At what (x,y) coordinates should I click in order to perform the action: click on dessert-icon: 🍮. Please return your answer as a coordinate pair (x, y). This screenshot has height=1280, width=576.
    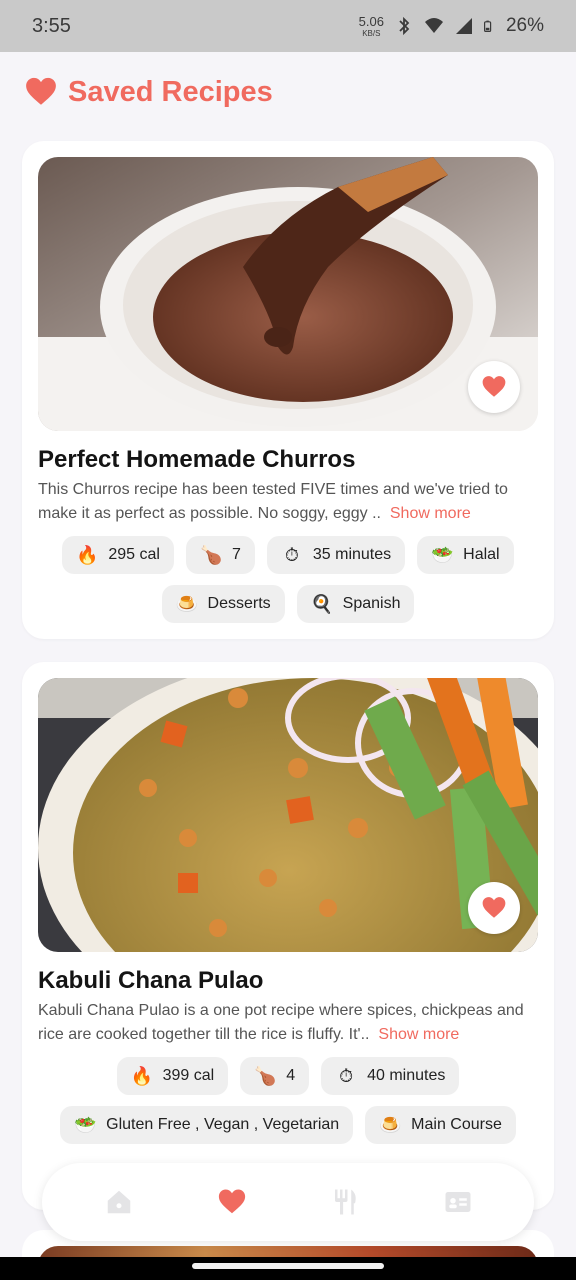
    Looking at the image, I should click on (186, 603).